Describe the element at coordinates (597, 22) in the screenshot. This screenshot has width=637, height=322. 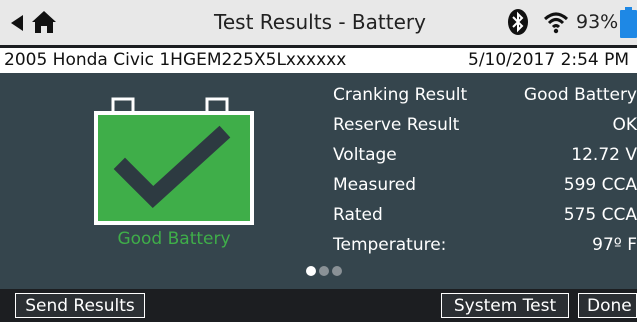
I see `battery-percent: 93%` at that location.